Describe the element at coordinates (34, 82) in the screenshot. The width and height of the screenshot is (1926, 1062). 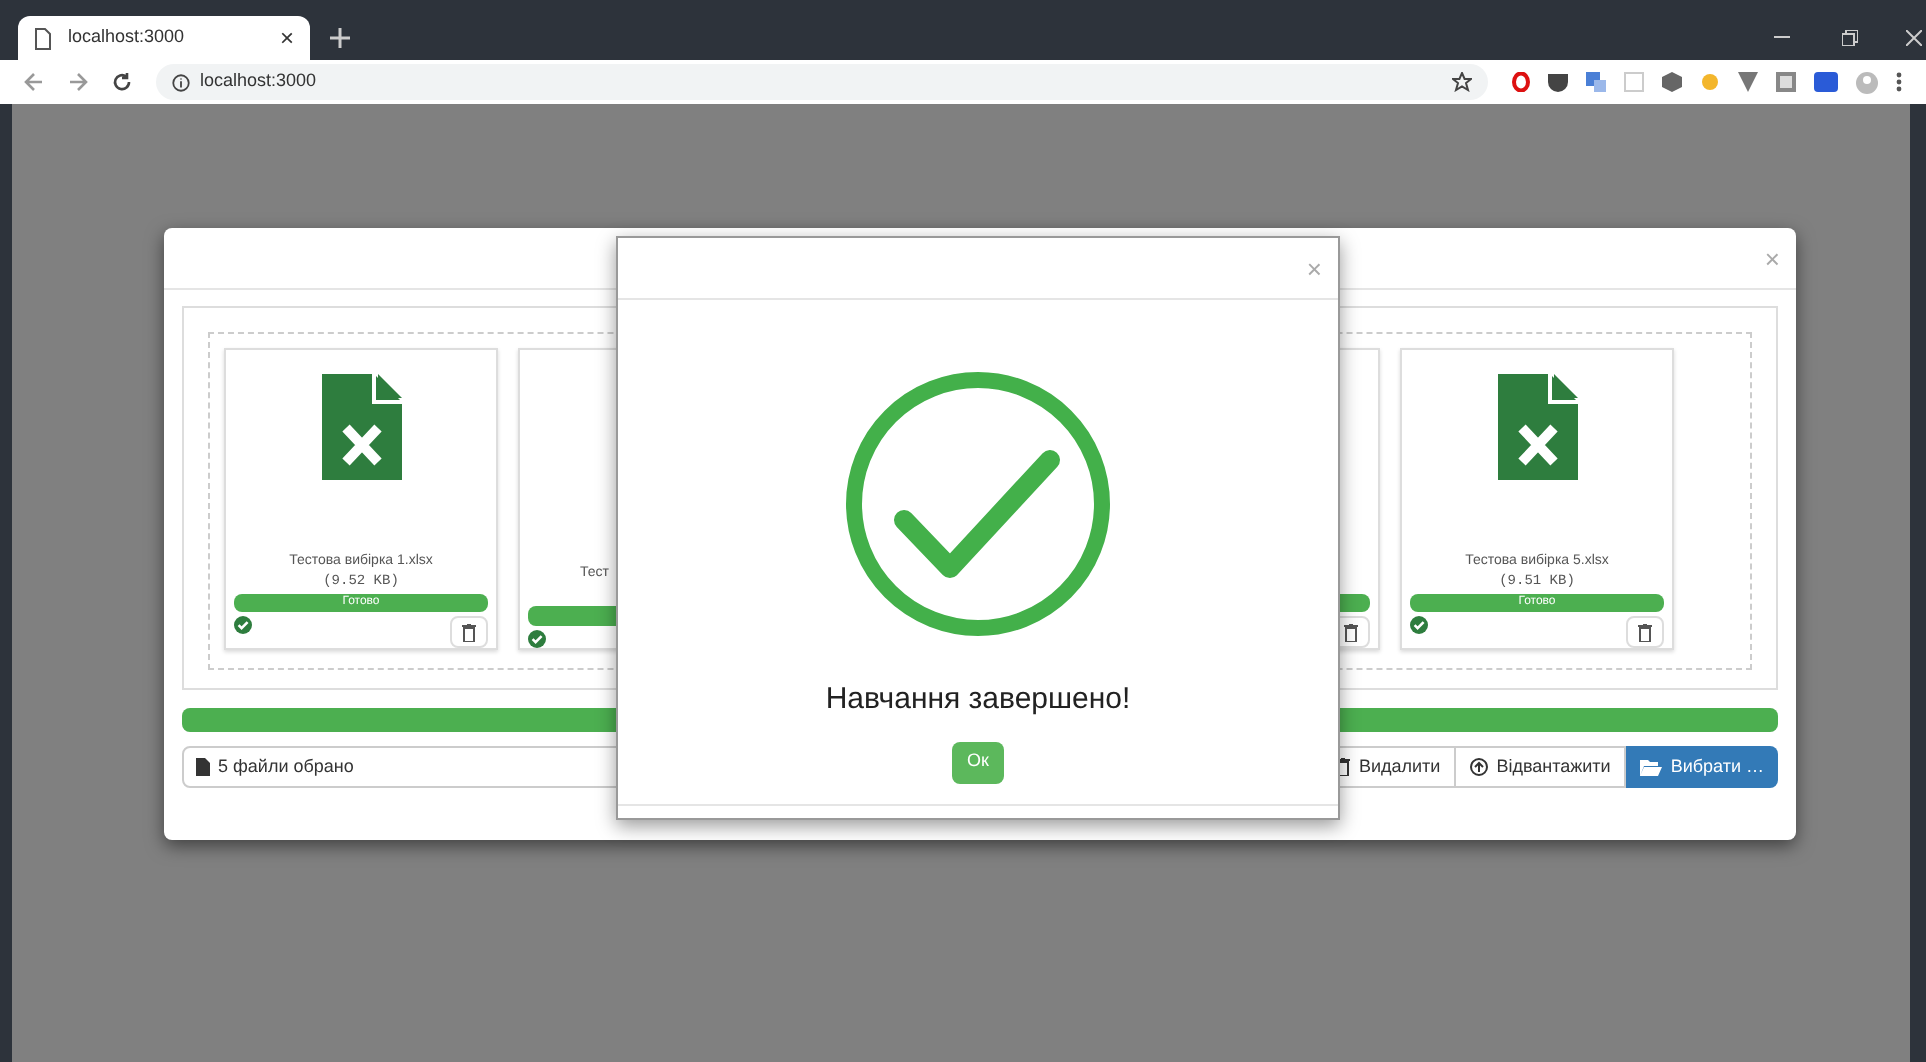
I see `back-icon` at that location.